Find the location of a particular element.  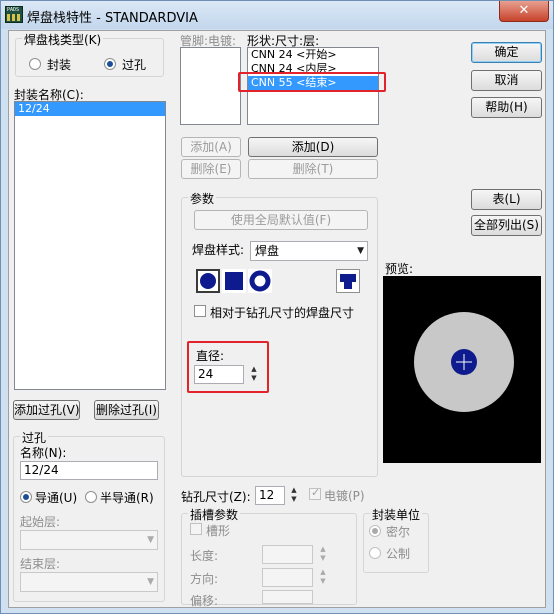

app-icon: PADS is located at coordinates (14, 14).